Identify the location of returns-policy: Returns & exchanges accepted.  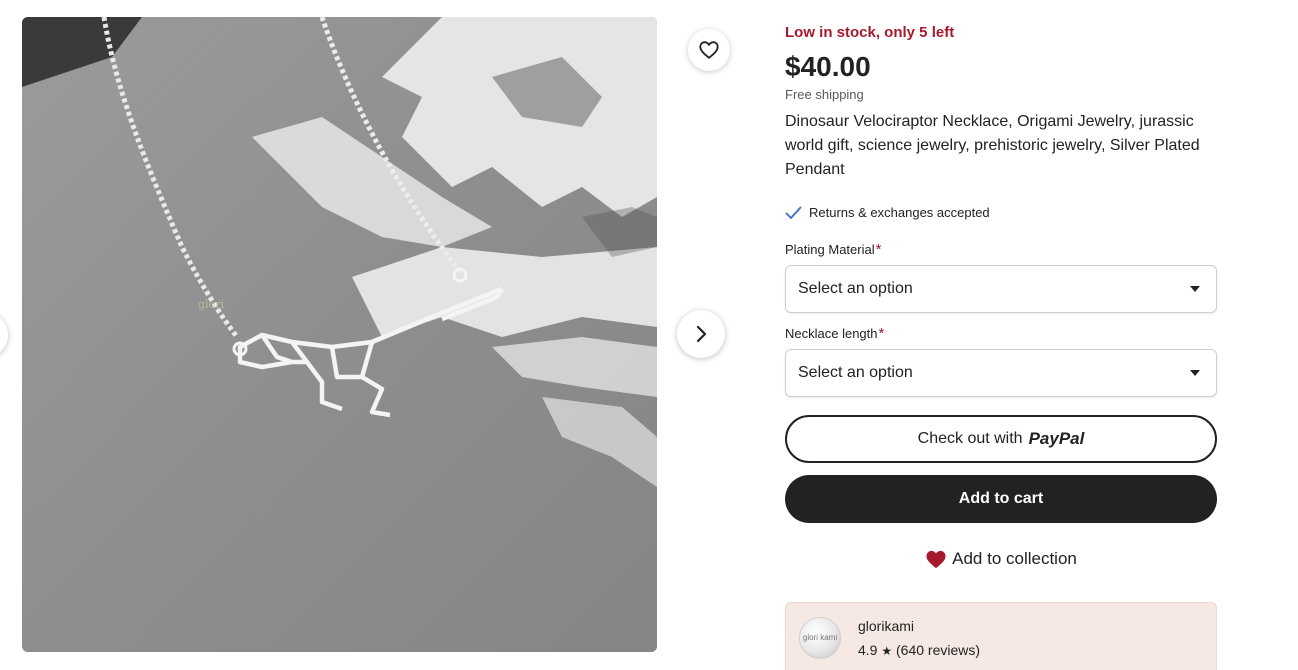
(887, 212).